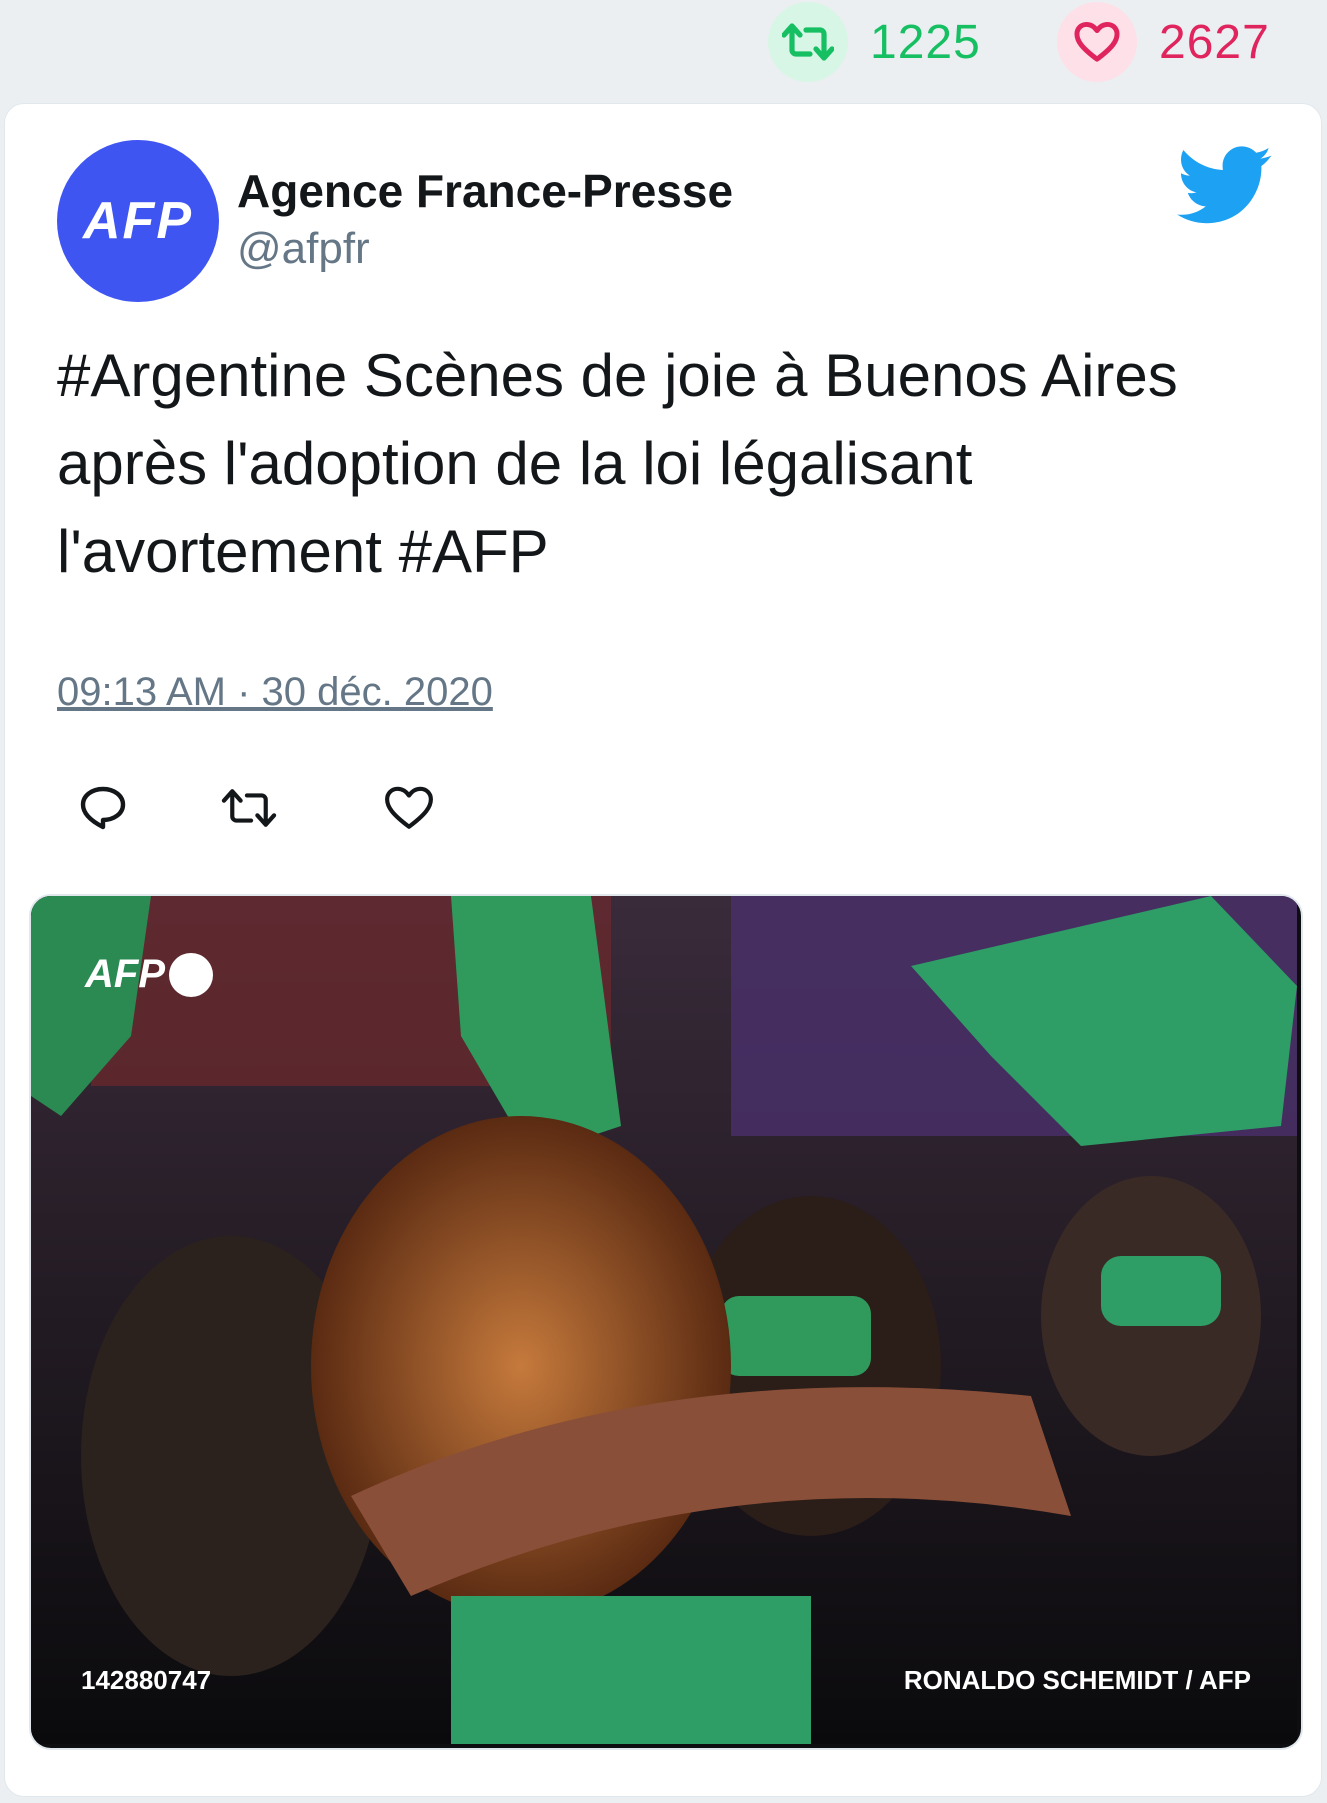  I want to click on photo-logo-text: AFP, so click(125, 974).